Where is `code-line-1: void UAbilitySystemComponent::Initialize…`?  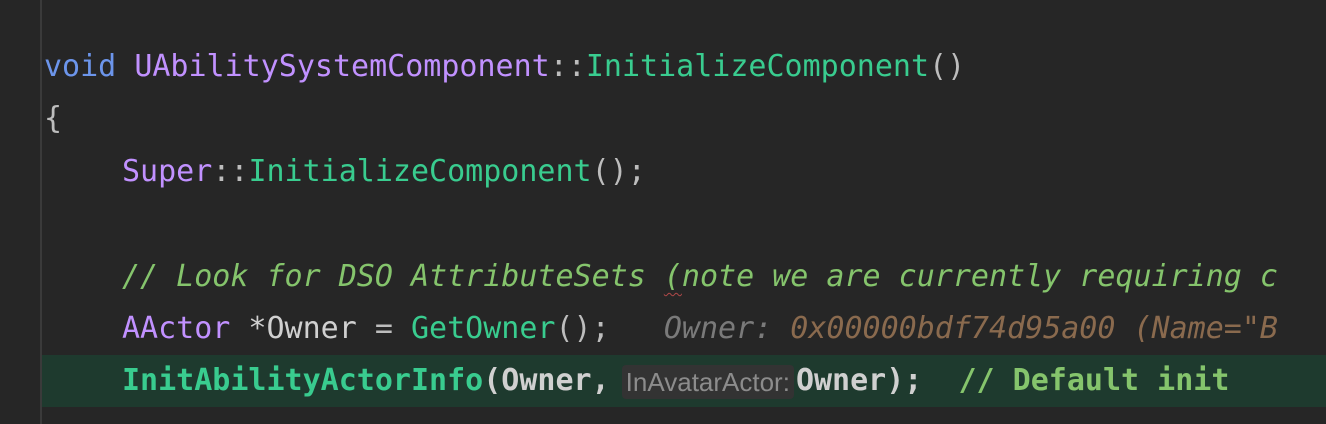 code-line-1: void UAbilitySystemComponent::Initialize… is located at coordinates (685, 67).